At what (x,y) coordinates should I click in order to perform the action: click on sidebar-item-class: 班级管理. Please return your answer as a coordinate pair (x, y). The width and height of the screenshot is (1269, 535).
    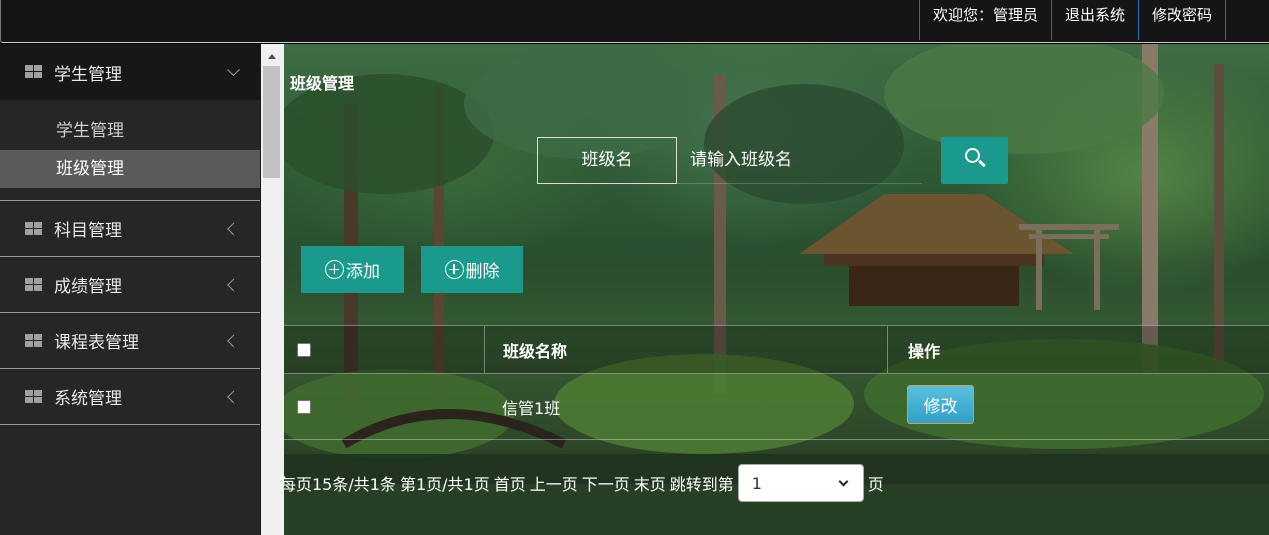
    Looking at the image, I should click on (130, 169).